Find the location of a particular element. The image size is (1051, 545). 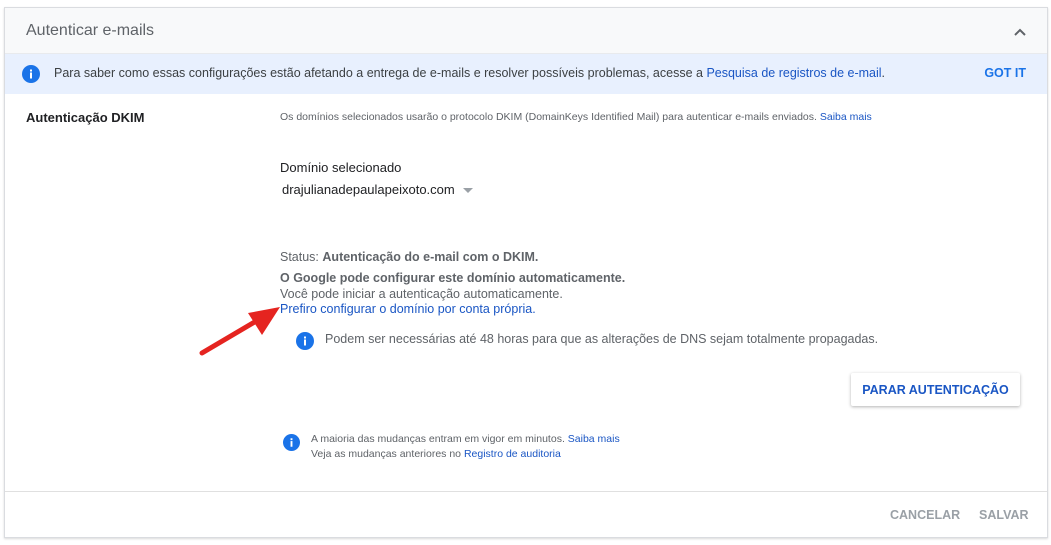

email-log-search-link: Pesquisa de registros de e-mail is located at coordinates (793, 73).